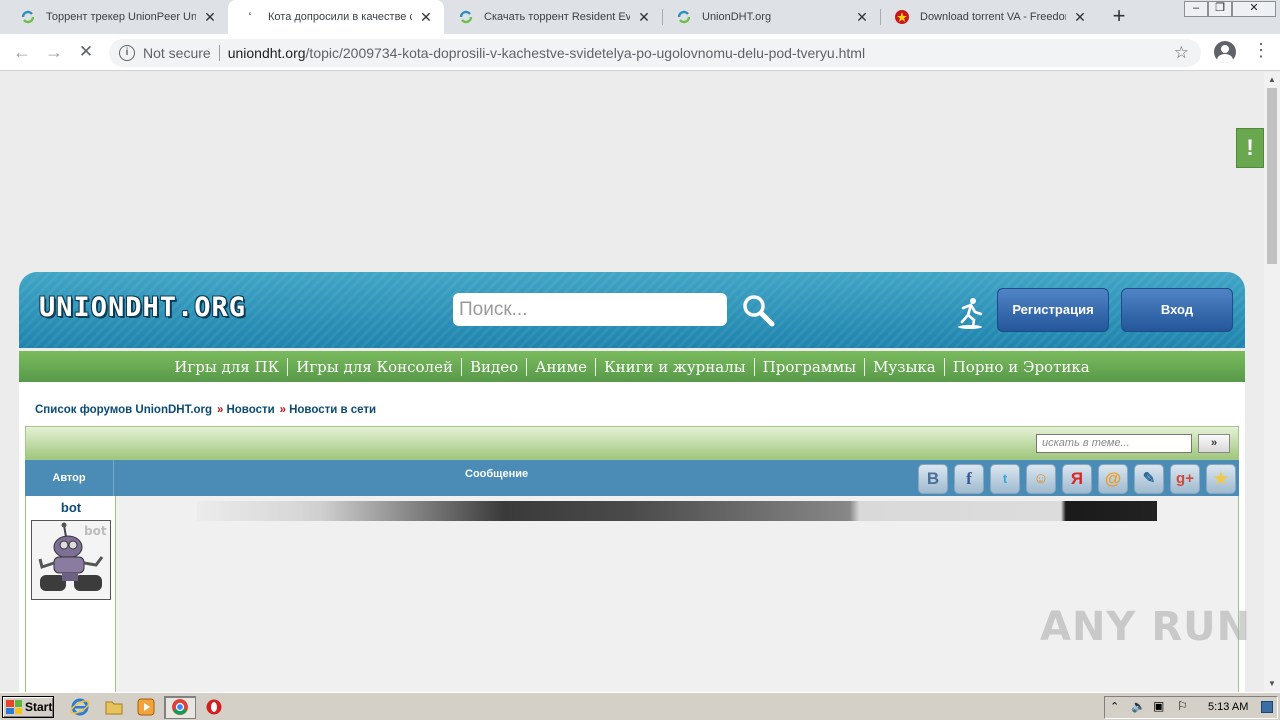  Describe the element at coordinates (177, 53) in the screenshot. I see `security-label: Not secure` at that location.